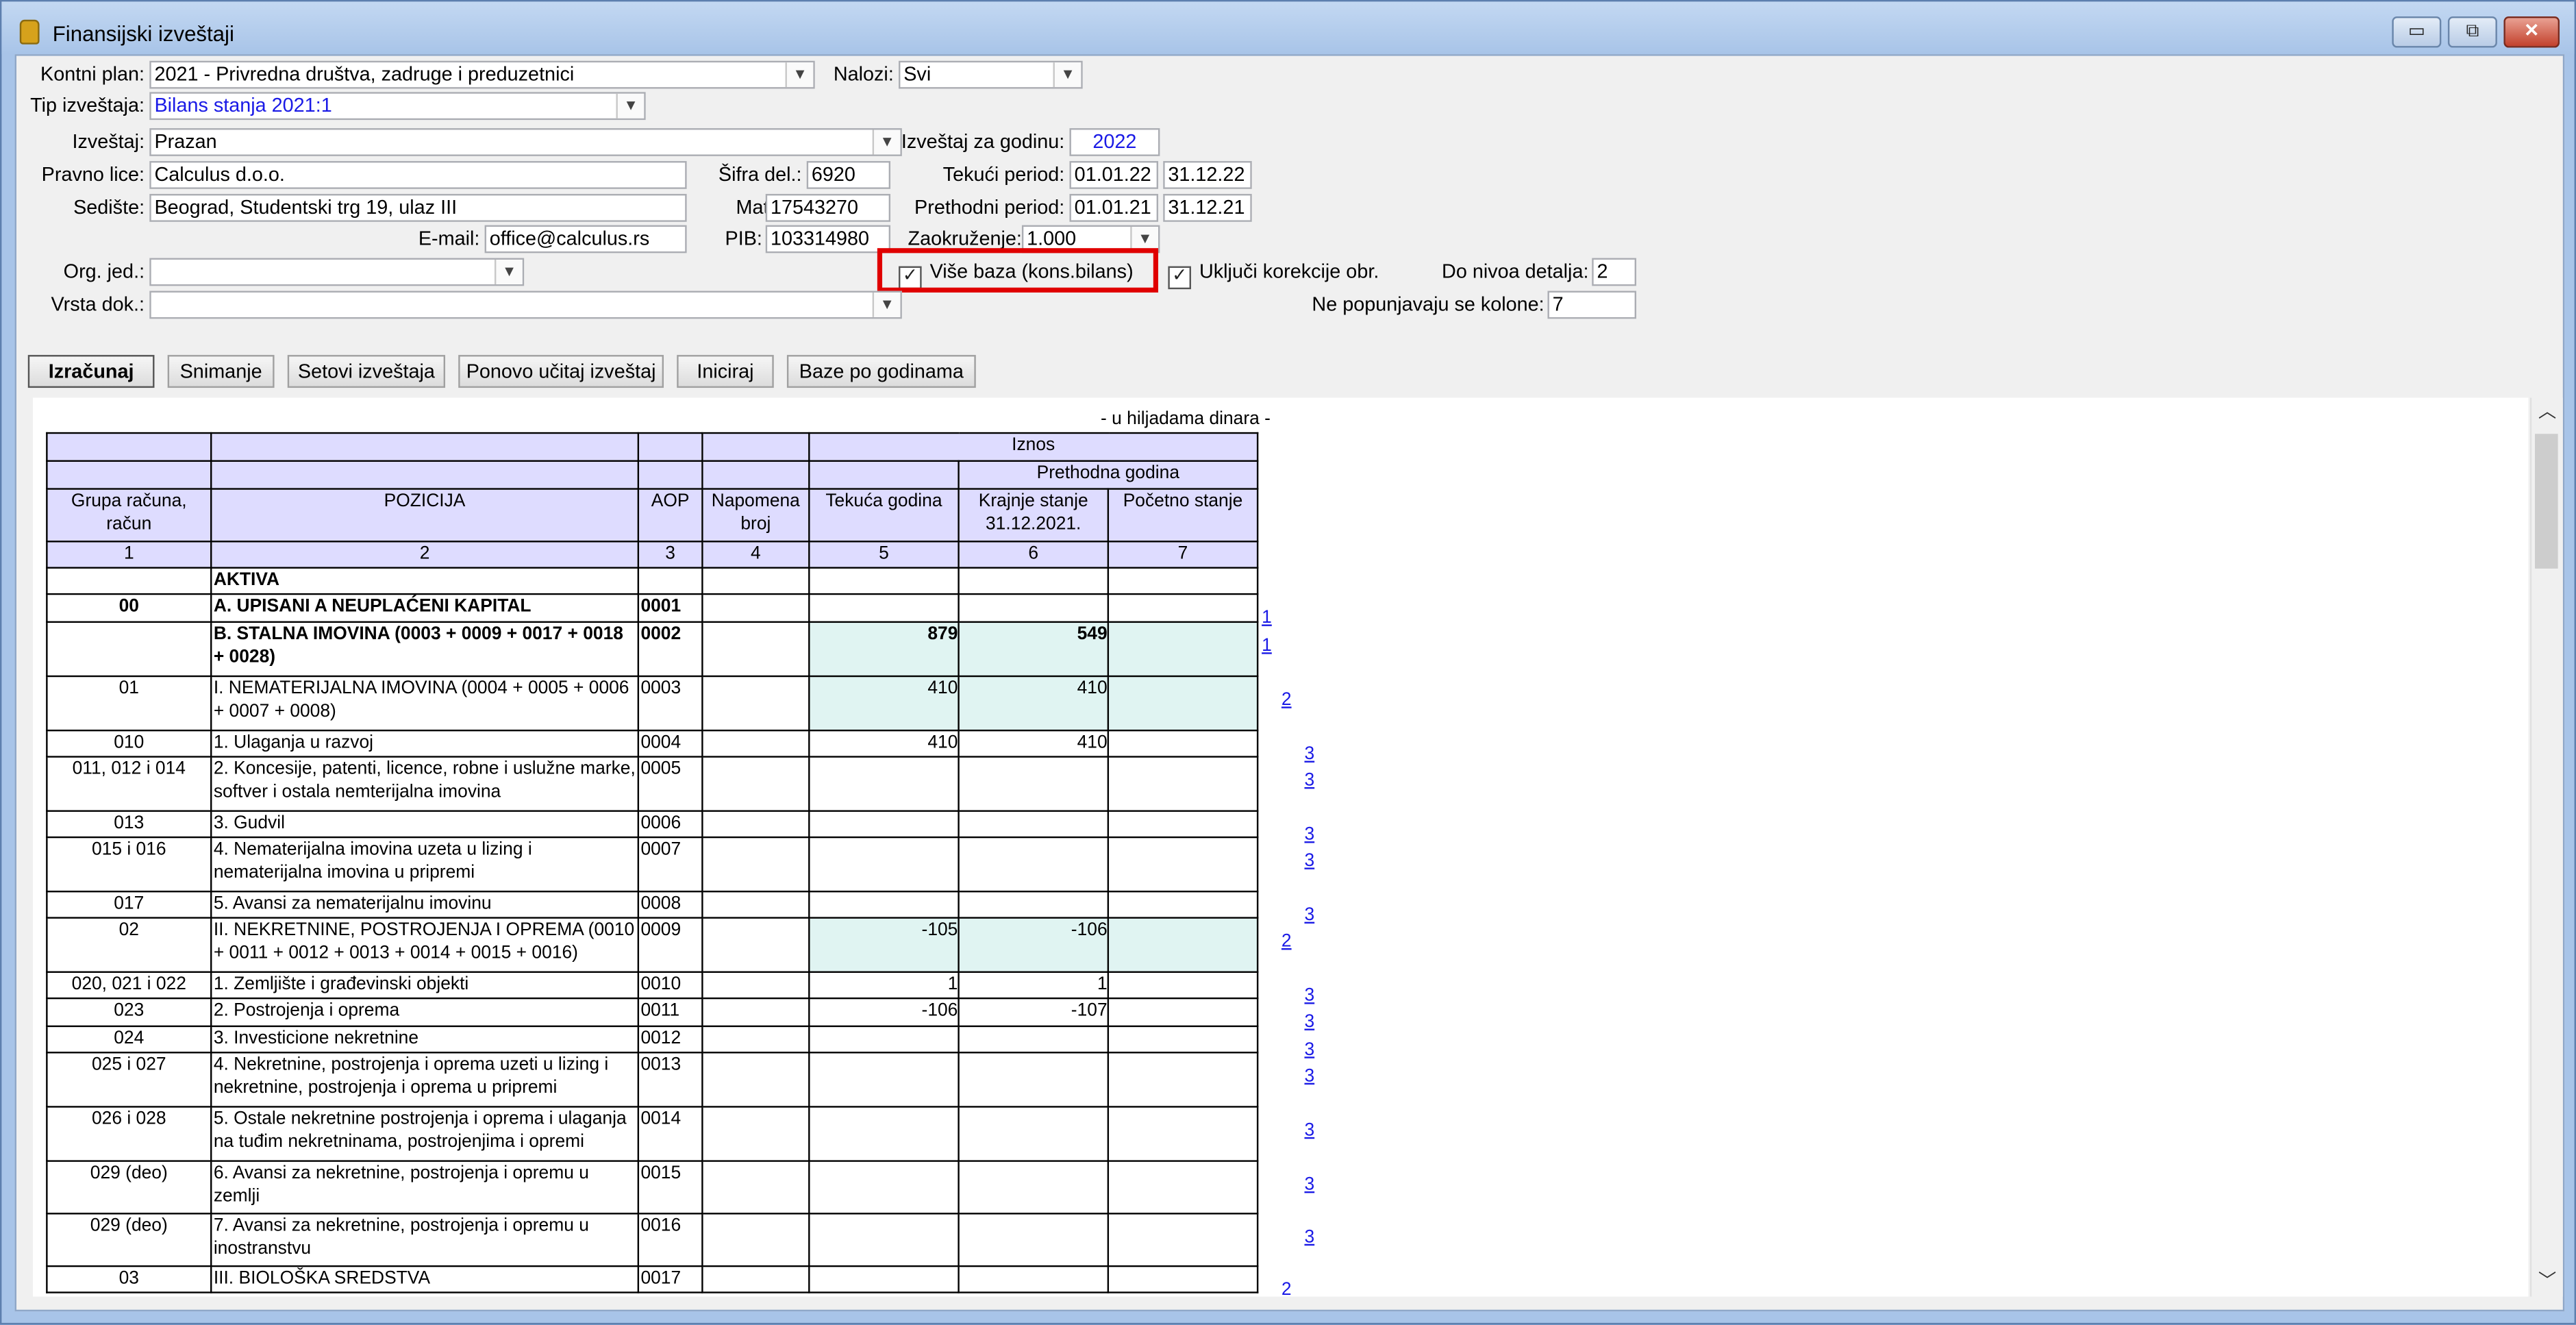 The height and width of the screenshot is (1325, 2576). What do you see at coordinates (87, 105) in the screenshot?
I see `tip-izvestaja-label: Tip izveštaja:` at bounding box center [87, 105].